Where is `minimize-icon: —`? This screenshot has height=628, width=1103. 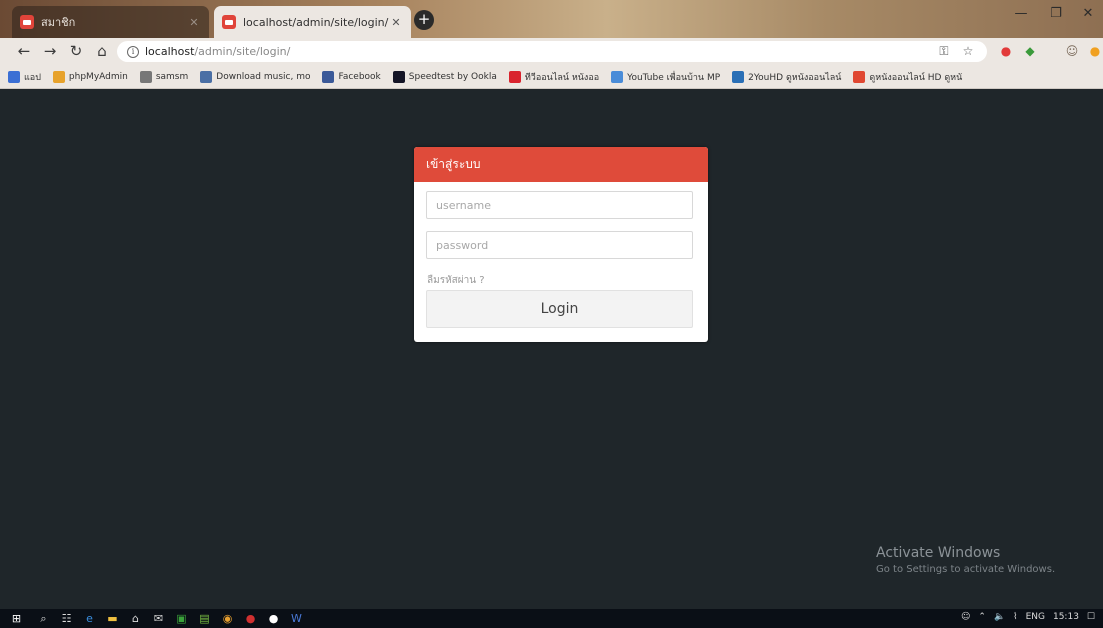 minimize-icon: — is located at coordinates (1021, 13).